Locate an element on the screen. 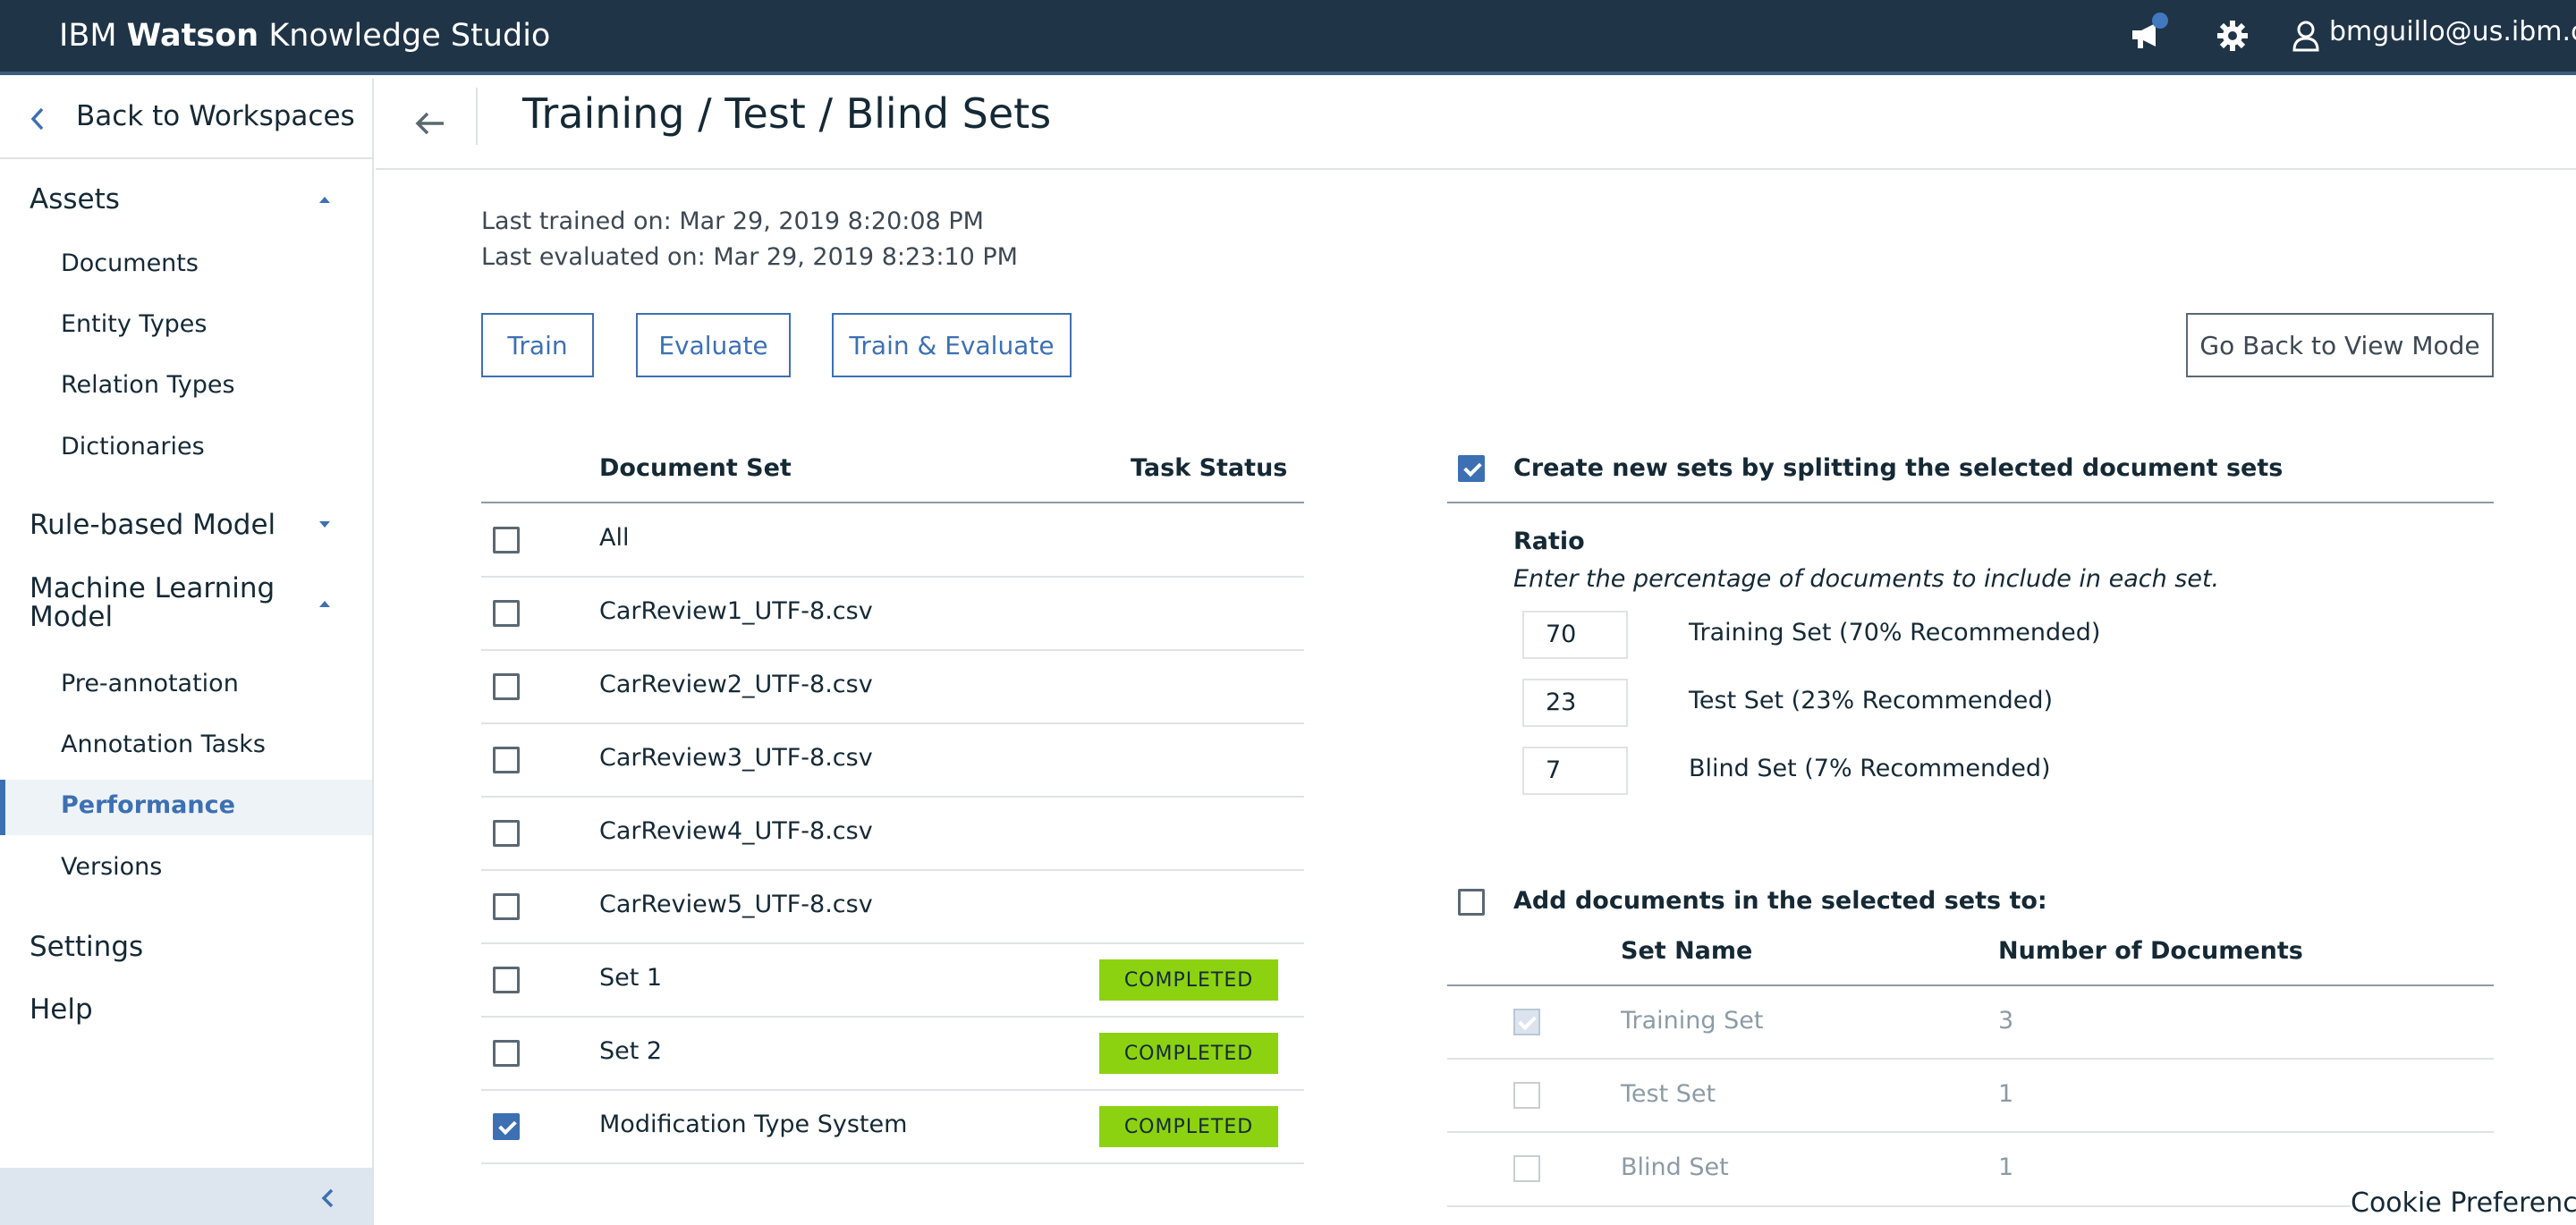  nav-item-annotation-tasks: Annotation Tasks is located at coordinates (163, 745).